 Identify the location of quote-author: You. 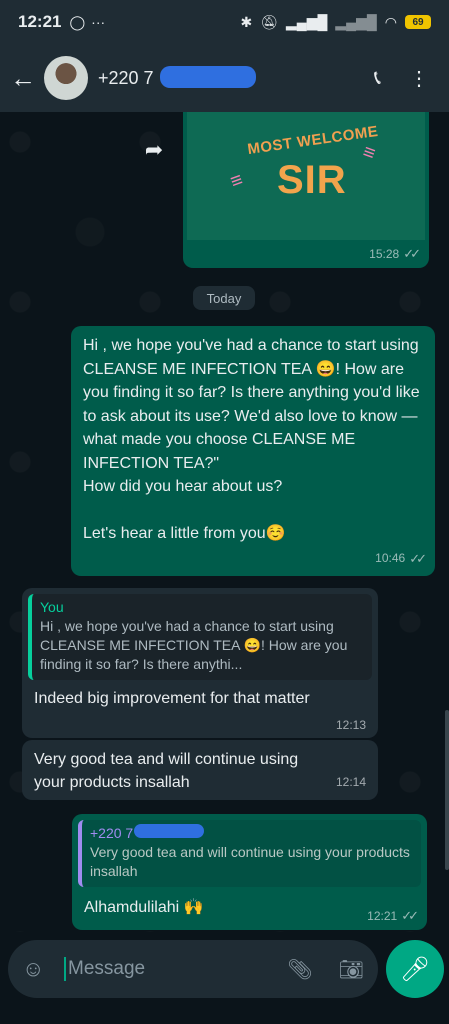
(52, 607).